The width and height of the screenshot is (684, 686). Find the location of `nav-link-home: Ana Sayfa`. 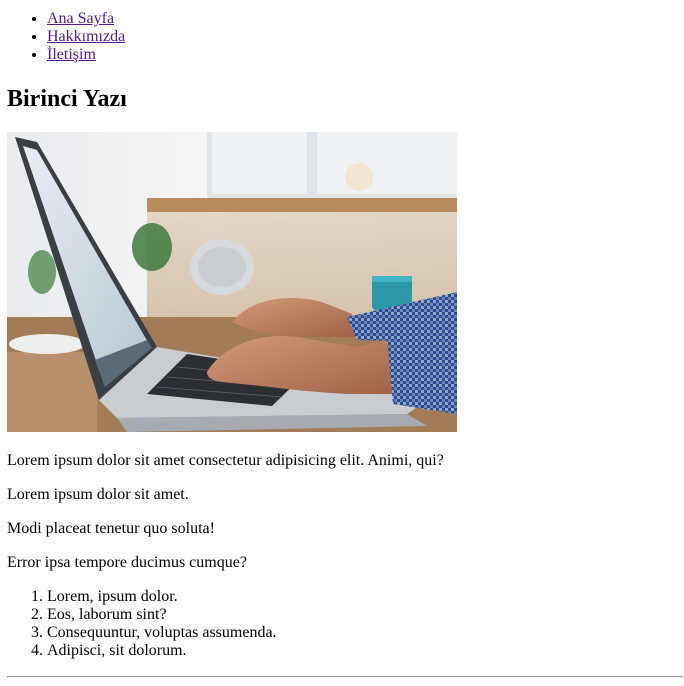

nav-link-home: Ana Sayfa is located at coordinates (80, 18).